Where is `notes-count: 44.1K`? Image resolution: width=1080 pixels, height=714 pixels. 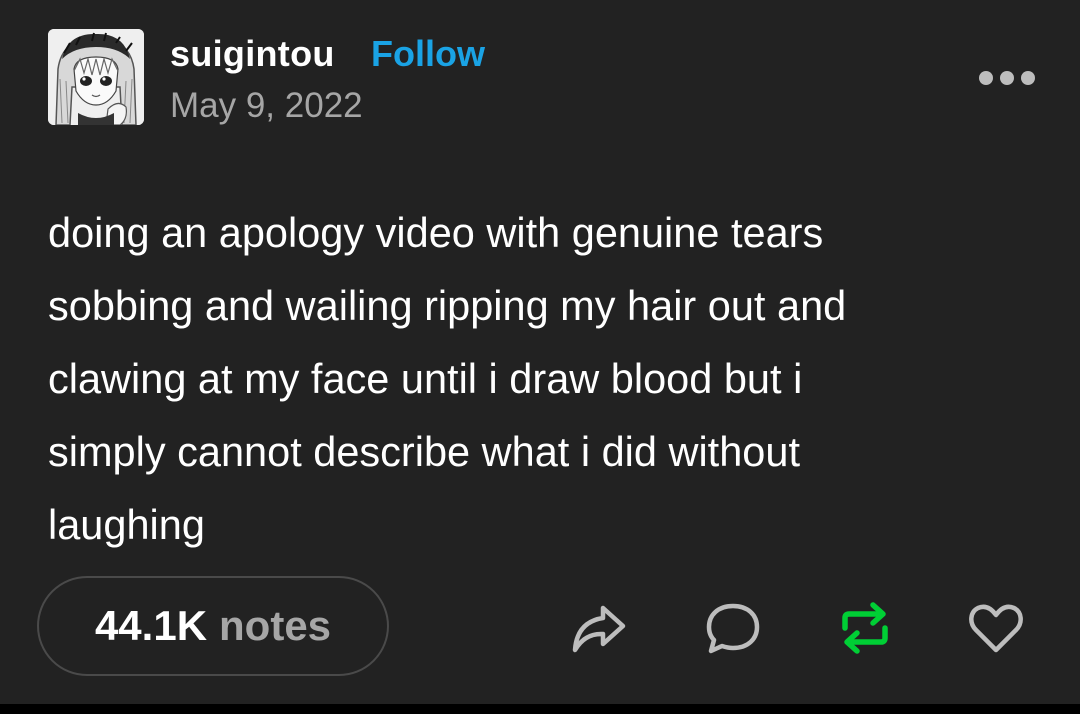 notes-count: 44.1K is located at coordinates (151, 625).